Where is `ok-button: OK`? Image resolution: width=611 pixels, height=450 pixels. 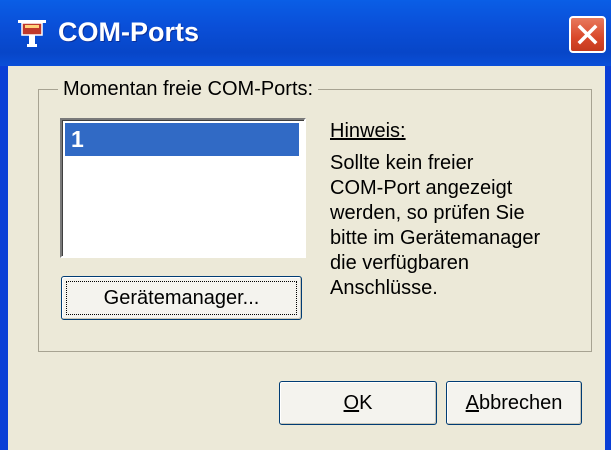 ok-button: OK is located at coordinates (358, 403).